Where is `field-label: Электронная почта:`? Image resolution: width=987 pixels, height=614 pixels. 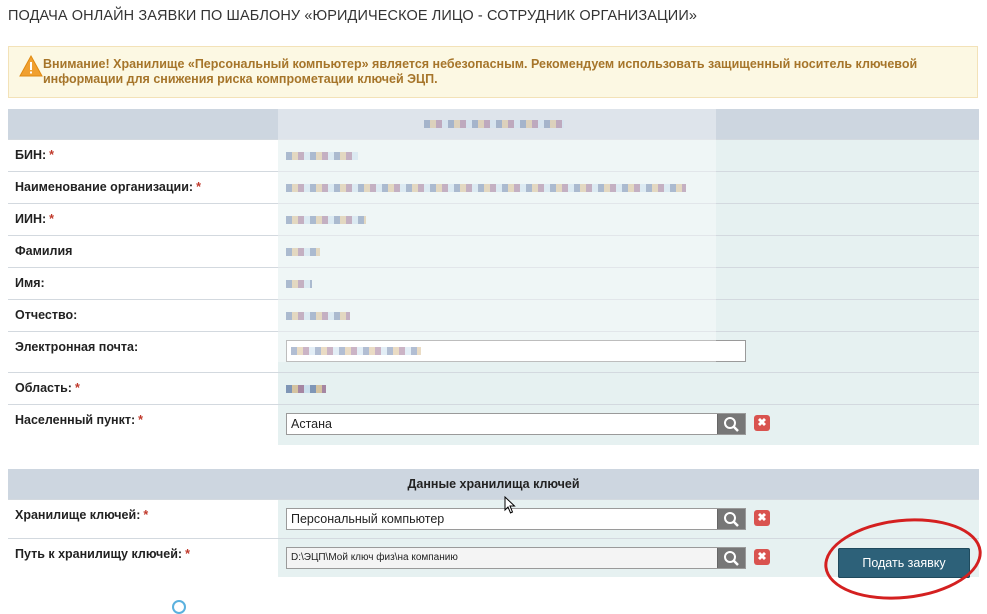
field-label: Электронная почта: is located at coordinates (77, 347).